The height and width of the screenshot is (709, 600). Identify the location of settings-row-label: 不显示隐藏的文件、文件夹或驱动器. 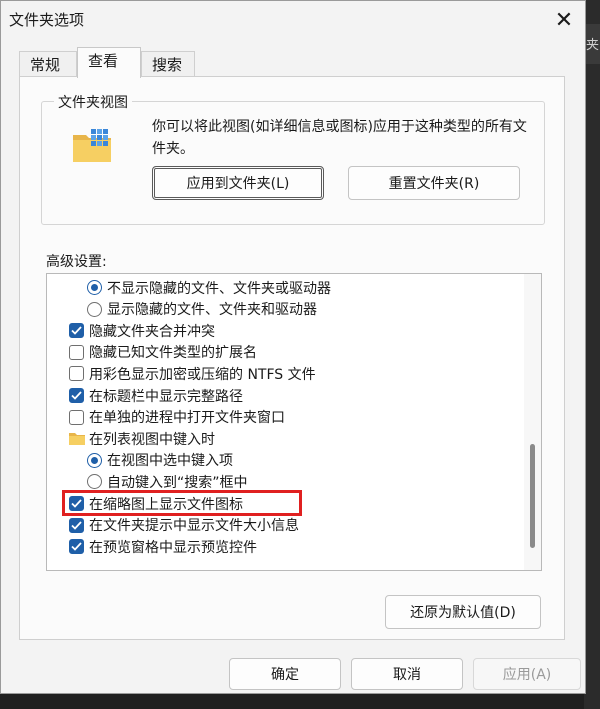
(219, 288).